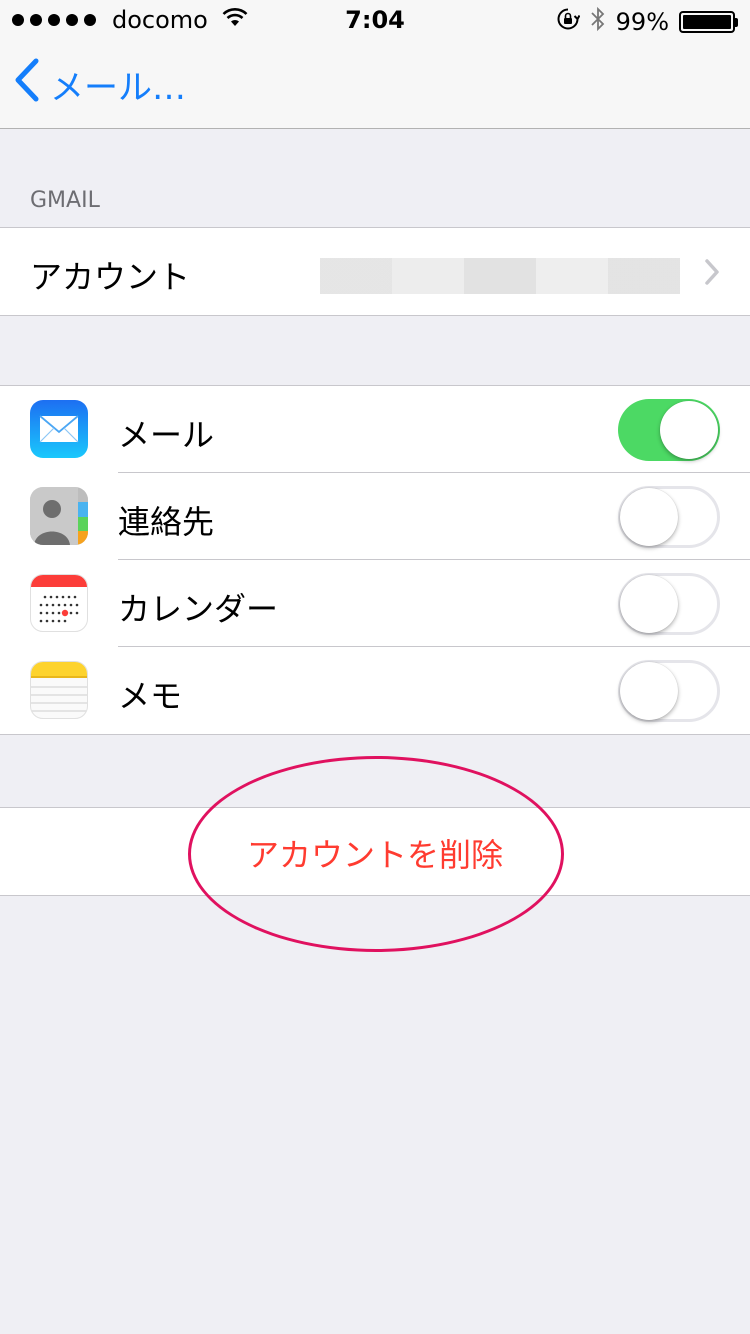 Image resolution: width=750 pixels, height=1334 pixels. What do you see at coordinates (375, 516) in the screenshot?
I see `service-row-contacts: 連絡先` at bounding box center [375, 516].